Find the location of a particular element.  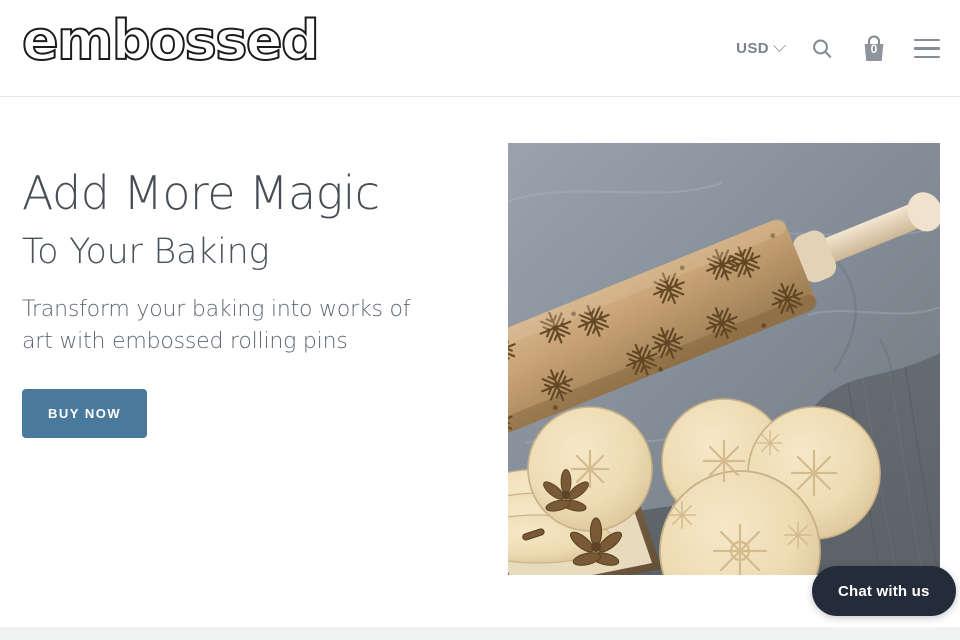

currency-selector: USD is located at coordinates (761, 48).